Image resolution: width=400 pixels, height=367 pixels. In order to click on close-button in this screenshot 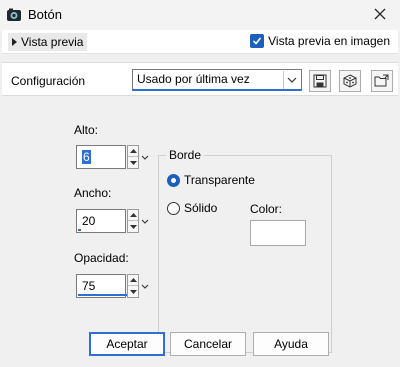, I will do `click(380, 15)`.